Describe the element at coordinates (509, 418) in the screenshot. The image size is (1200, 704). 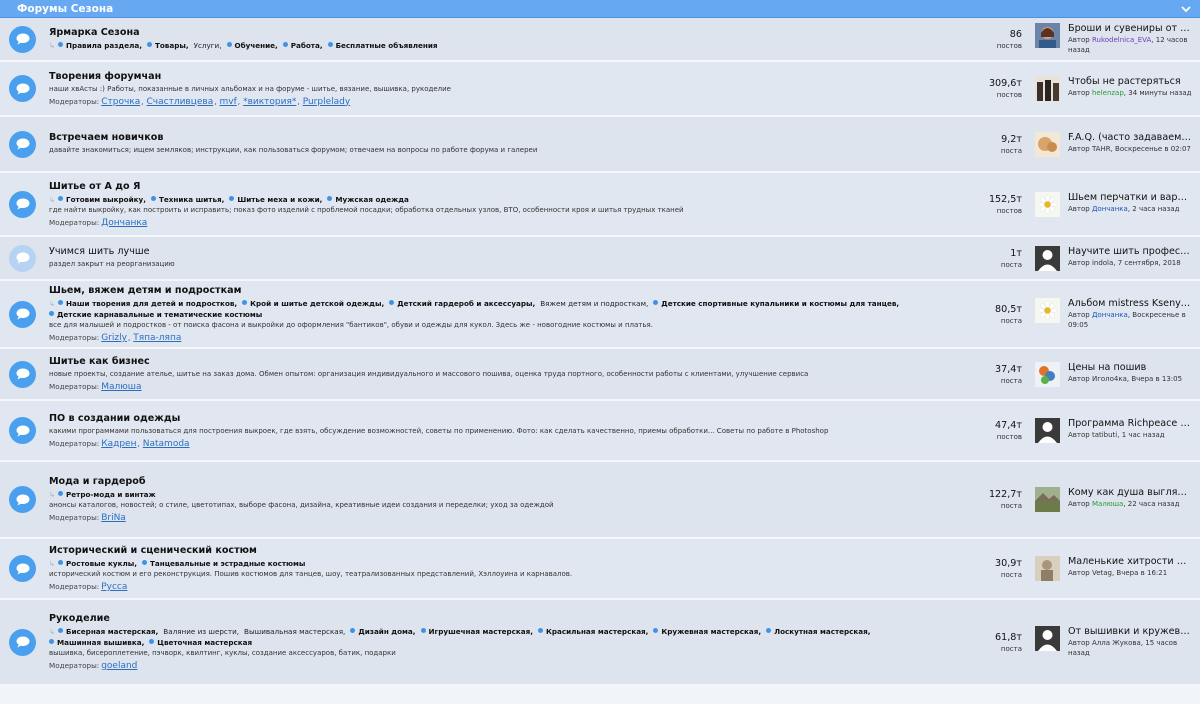
I see `forum-title-link: ПО в создании одежды` at that location.